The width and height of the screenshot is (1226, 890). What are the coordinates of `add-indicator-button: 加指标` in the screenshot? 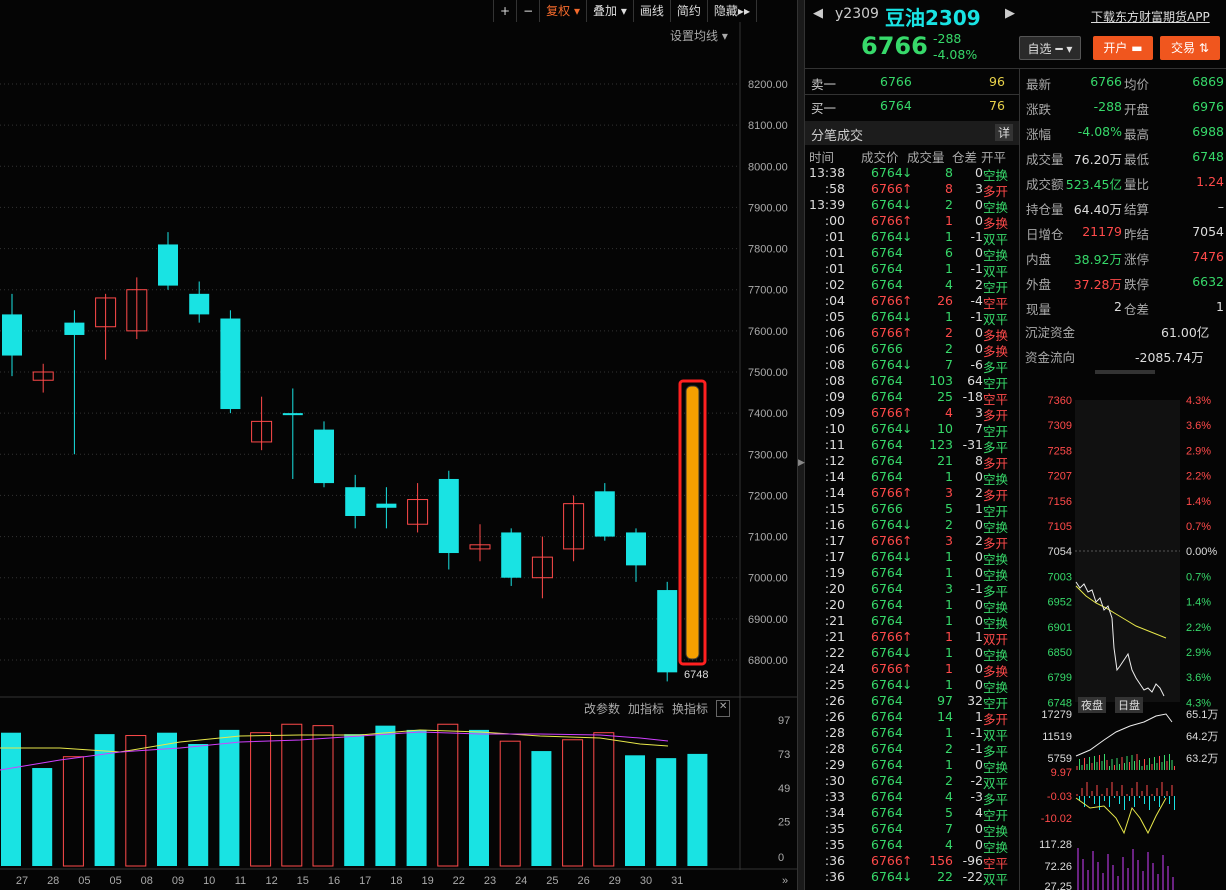 It's located at (646, 708).